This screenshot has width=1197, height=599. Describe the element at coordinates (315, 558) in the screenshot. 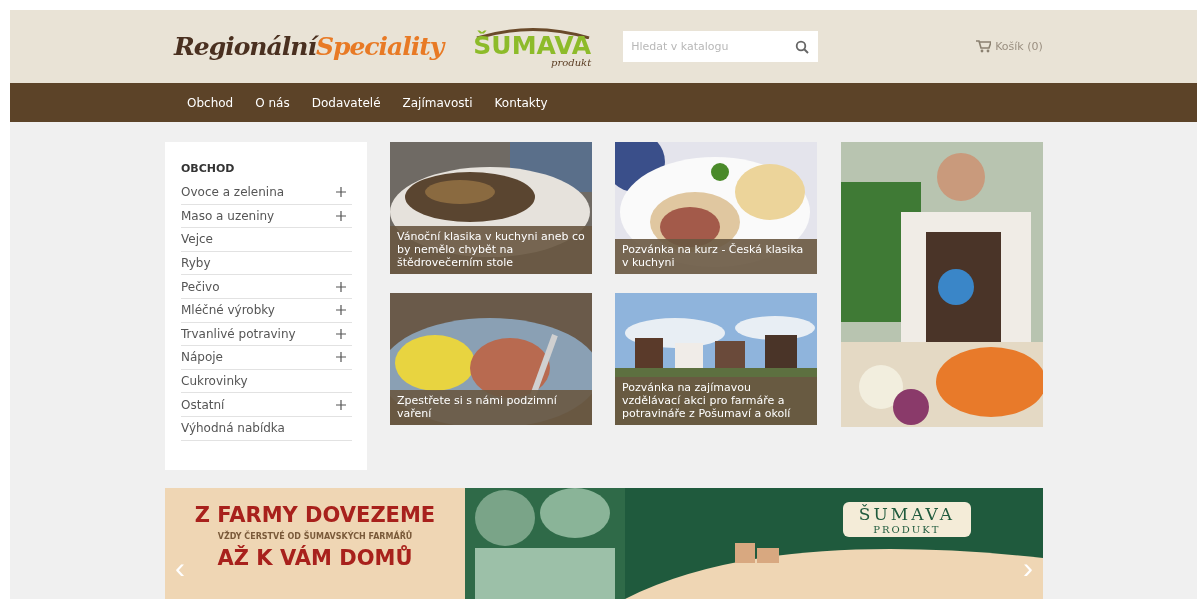

I see `banner-headline: AŽ K VÁM DOMŮ` at that location.